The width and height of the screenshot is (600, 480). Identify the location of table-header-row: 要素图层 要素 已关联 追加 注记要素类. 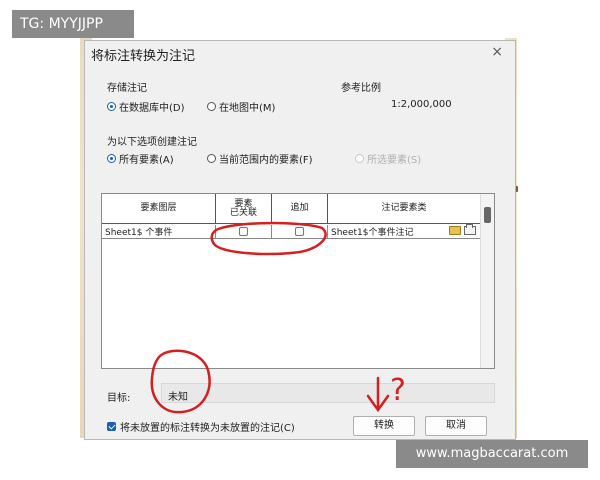
(291, 209).